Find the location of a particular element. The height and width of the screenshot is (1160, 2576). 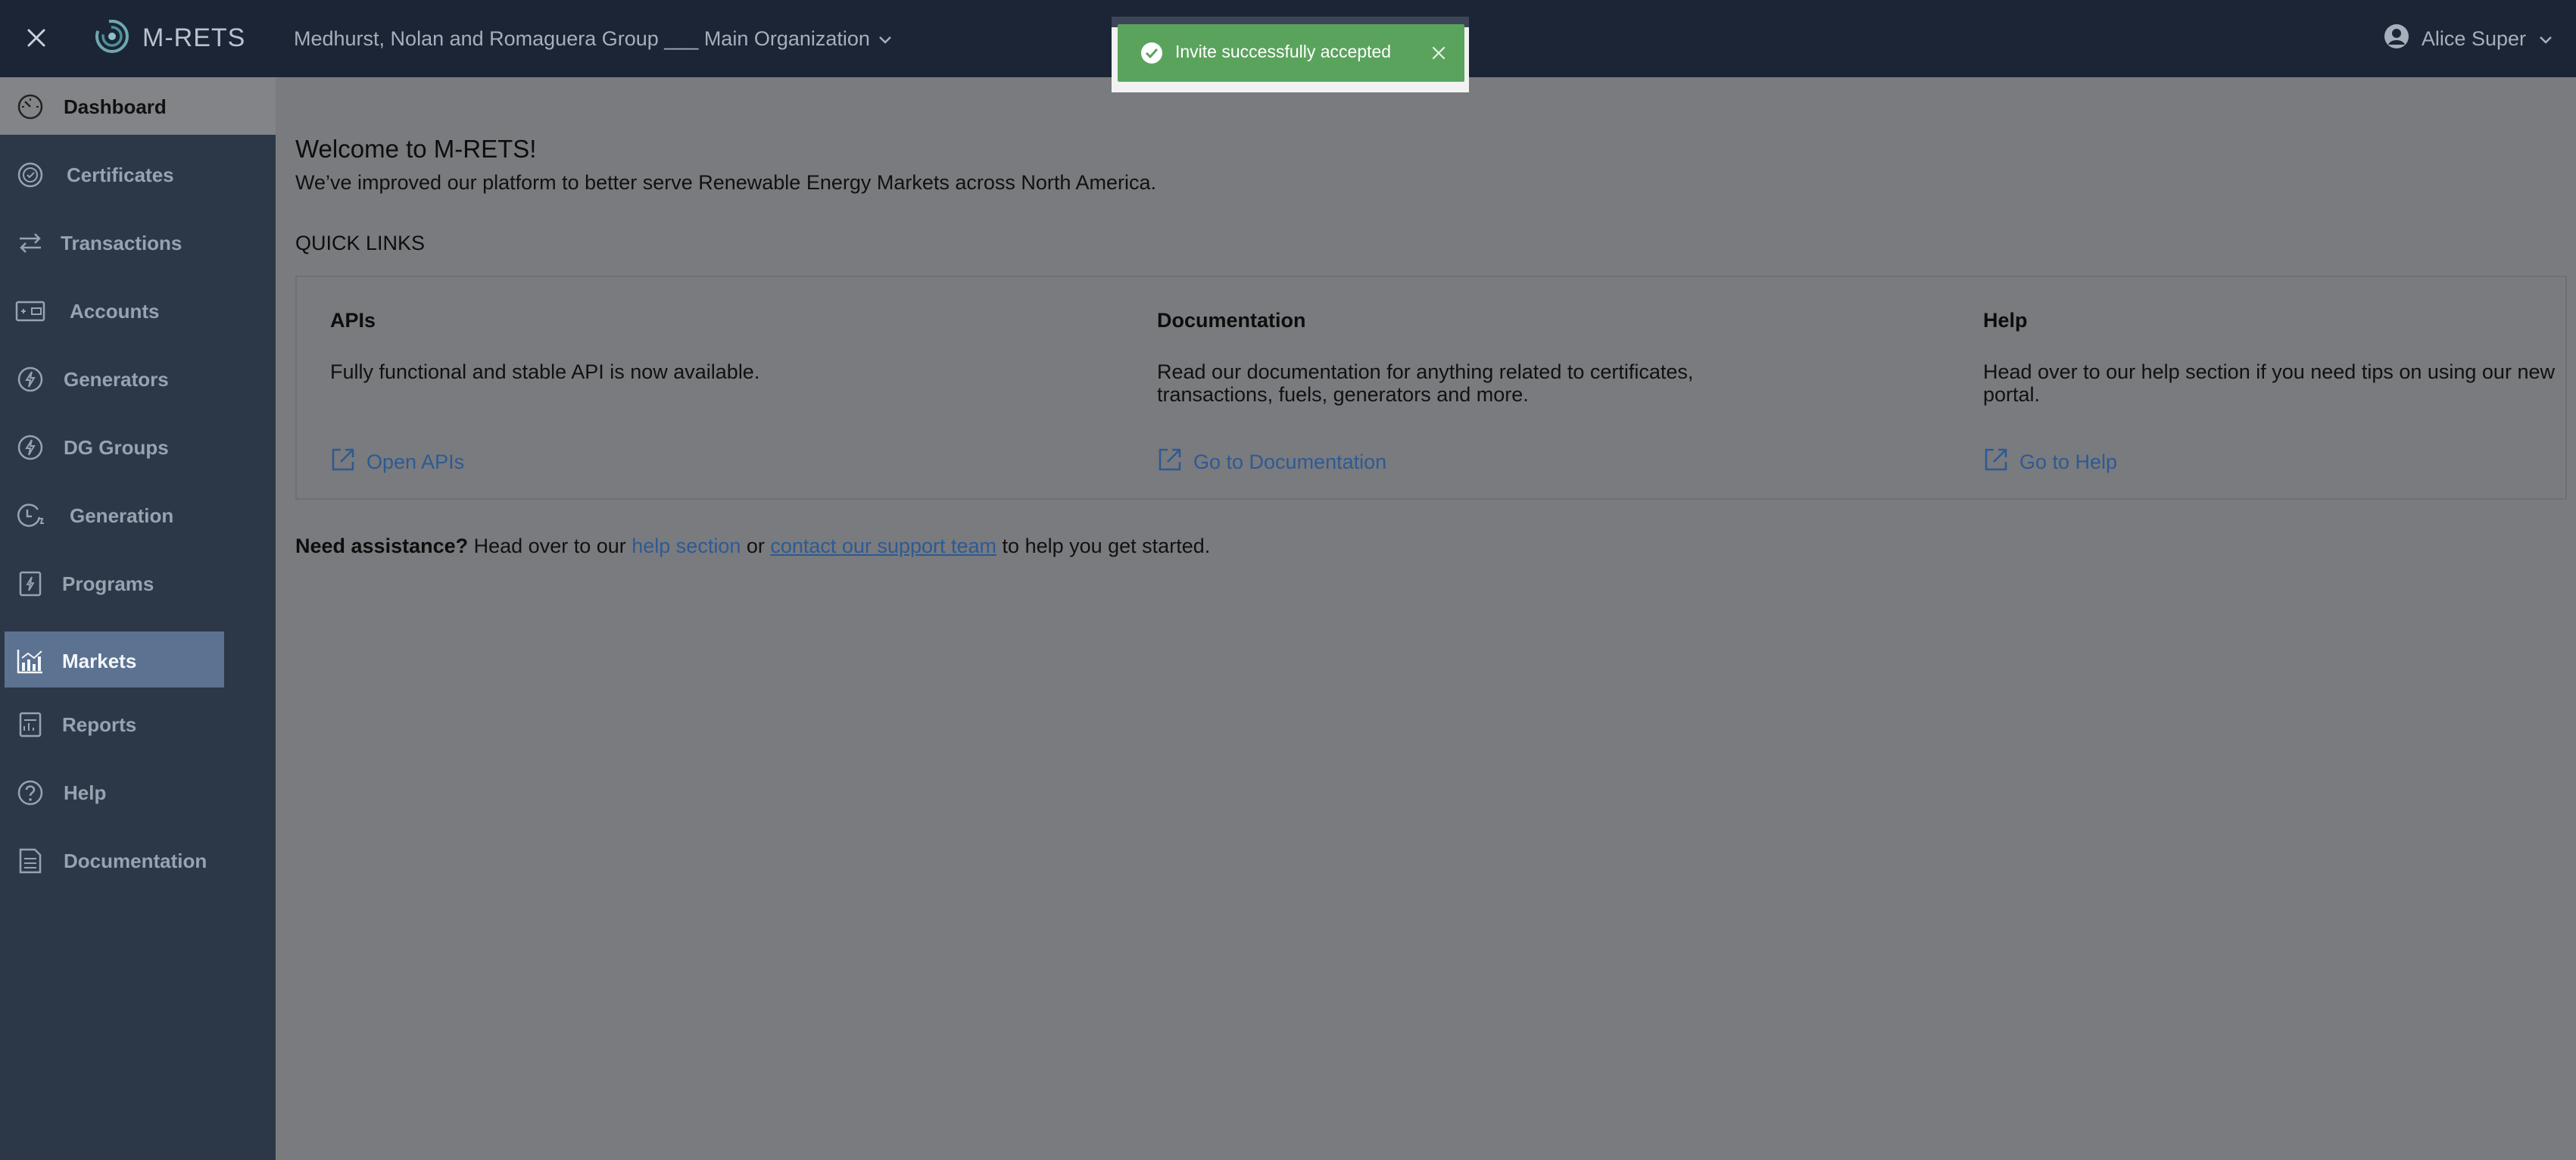

sidebar-item-generation: Generation is located at coordinates (138, 515).